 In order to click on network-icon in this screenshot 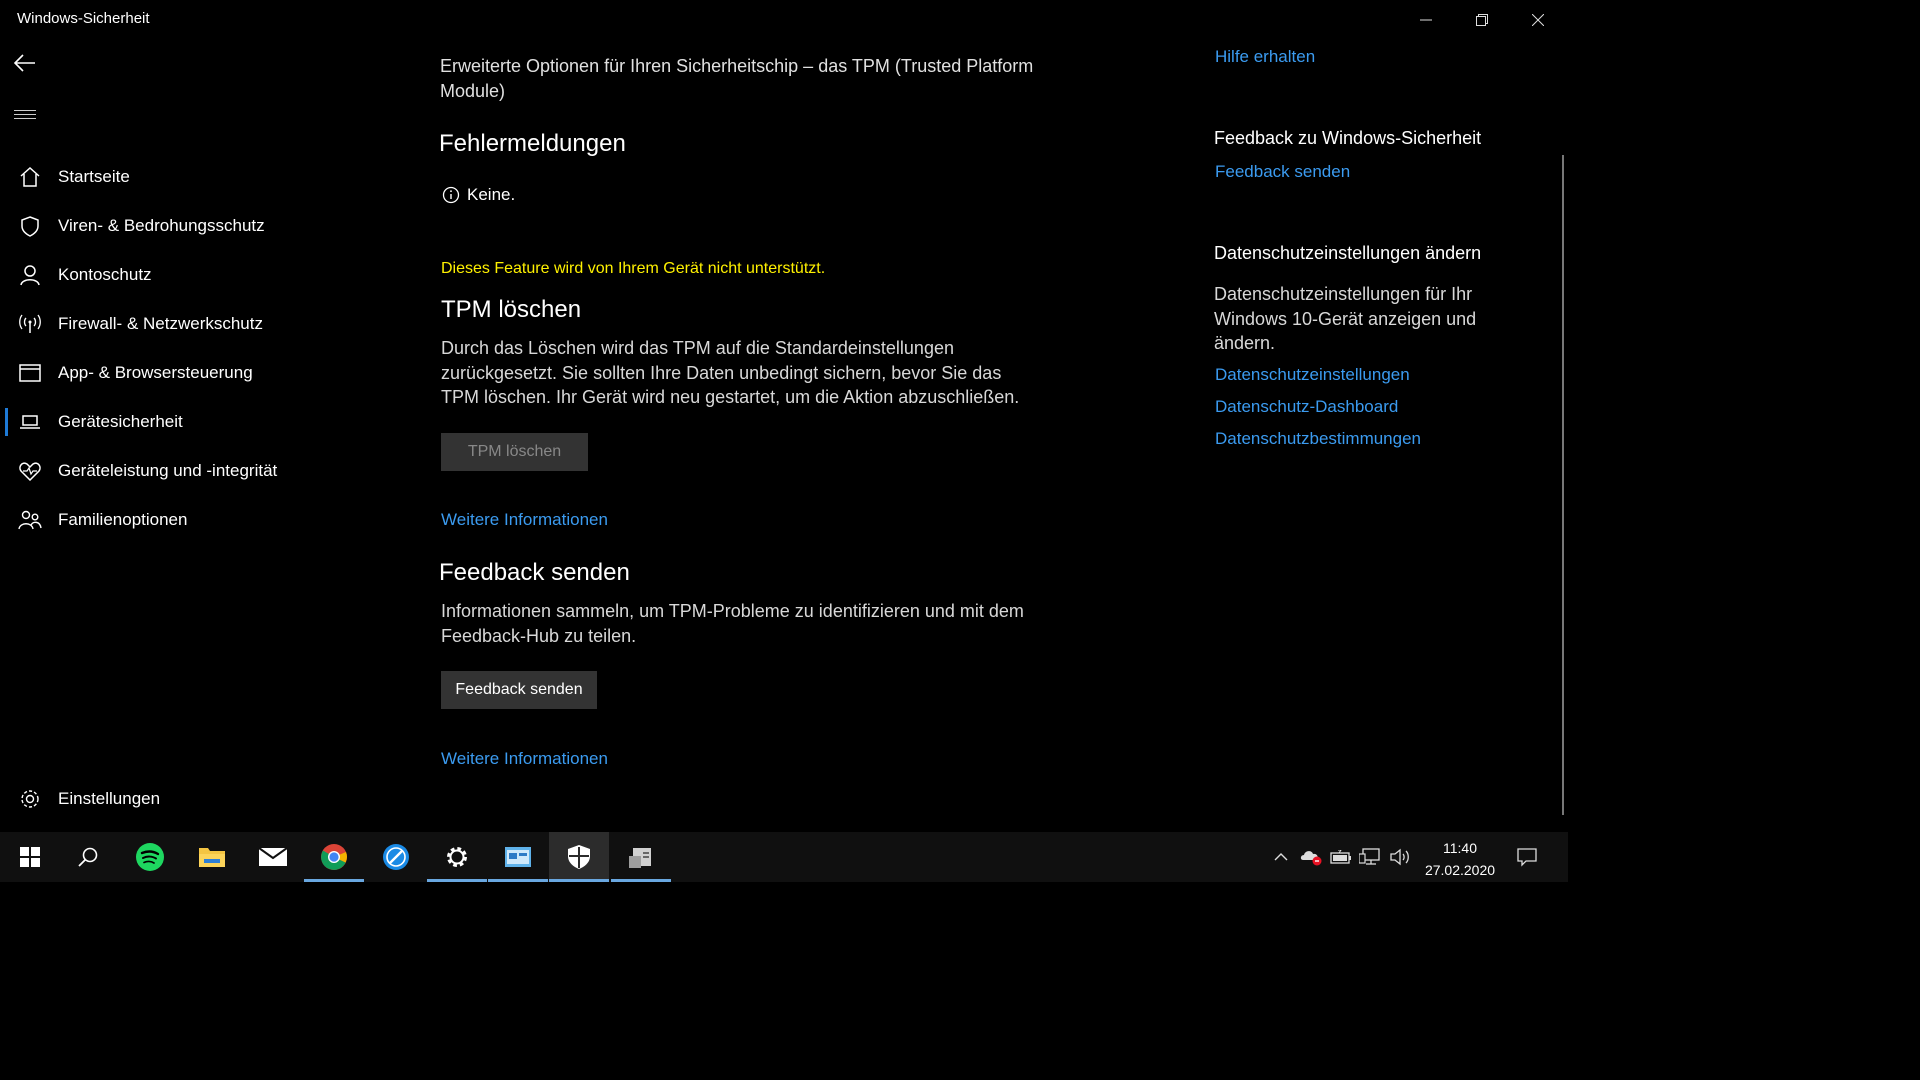, I will do `click(1369, 856)`.